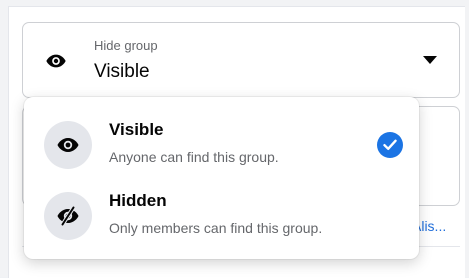 Image resolution: width=469 pixels, height=278 pixels. Describe the element at coordinates (216, 228) in the screenshot. I see `option-description: Only members can find this group.` at that location.